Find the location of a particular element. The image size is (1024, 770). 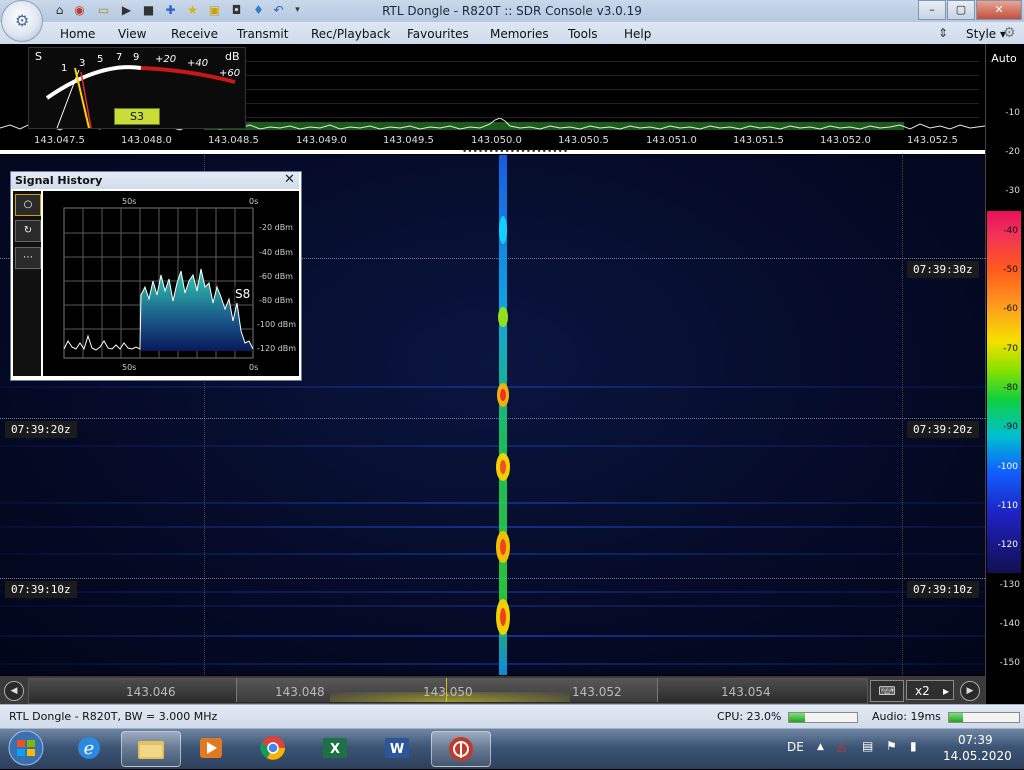

splitter-grip: •••••••••••••••••••• is located at coordinates (515, 152).